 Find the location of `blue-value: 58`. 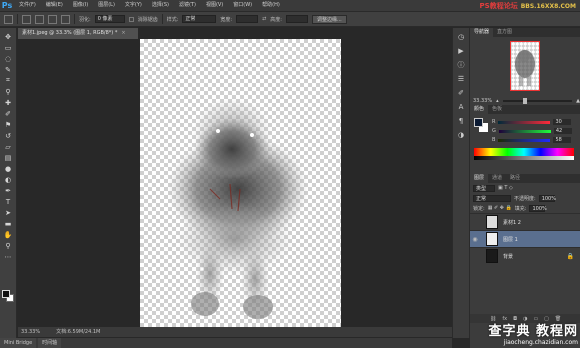

blue-value: 58 is located at coordinates (562, 140).